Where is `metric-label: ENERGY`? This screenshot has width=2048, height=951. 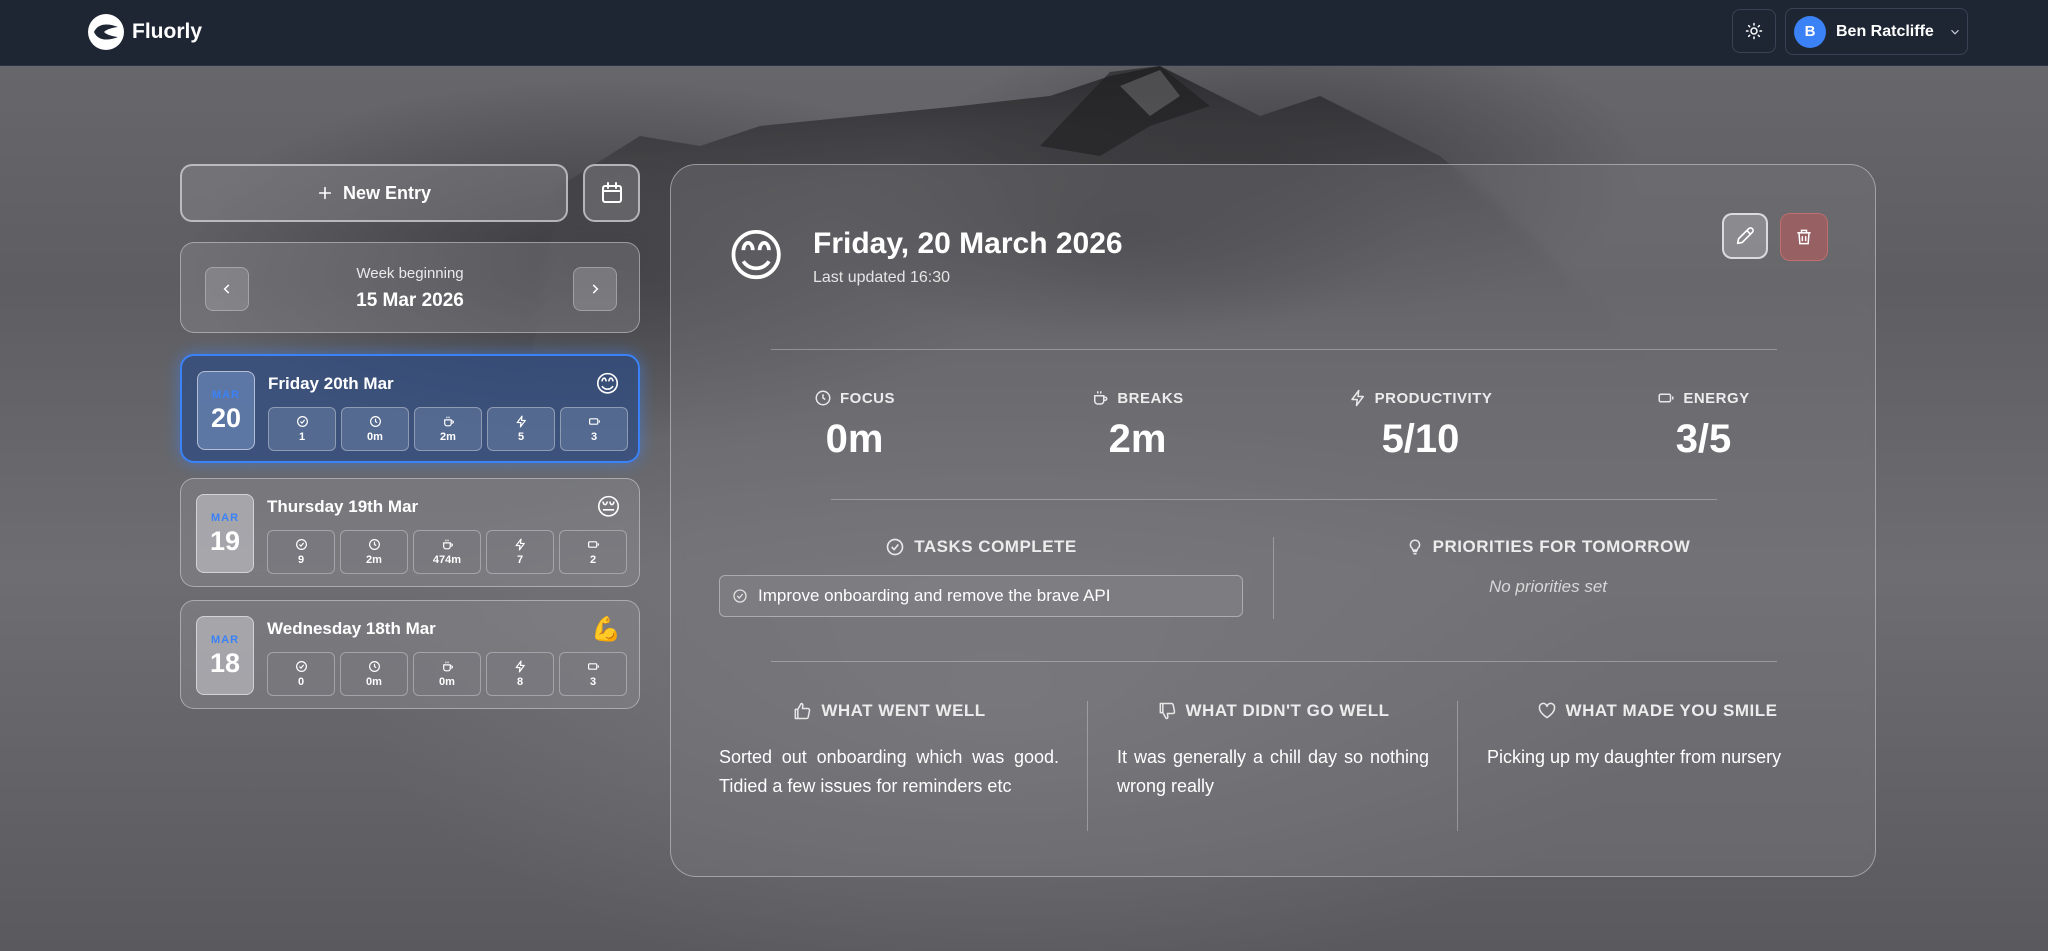 metric-label: ENERGY is located at coordinates (1716, 398).